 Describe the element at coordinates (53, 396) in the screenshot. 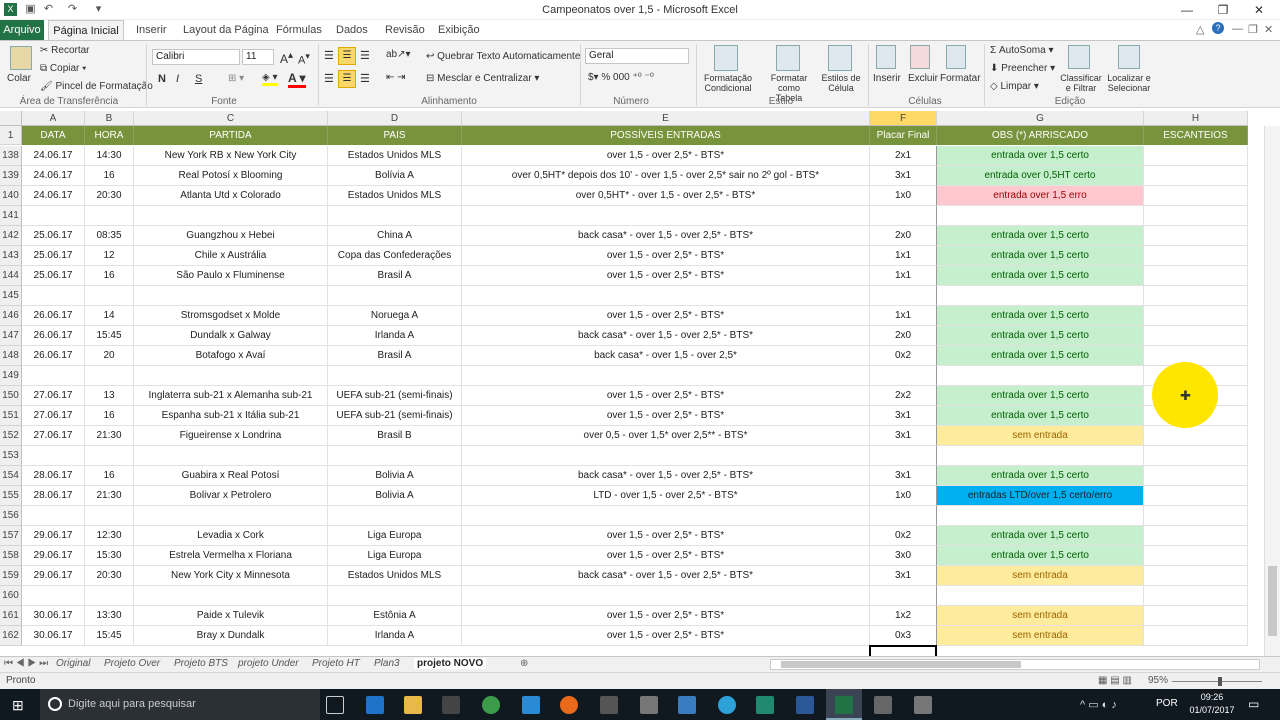

I see `table-cell: 27.06.17` at that location.